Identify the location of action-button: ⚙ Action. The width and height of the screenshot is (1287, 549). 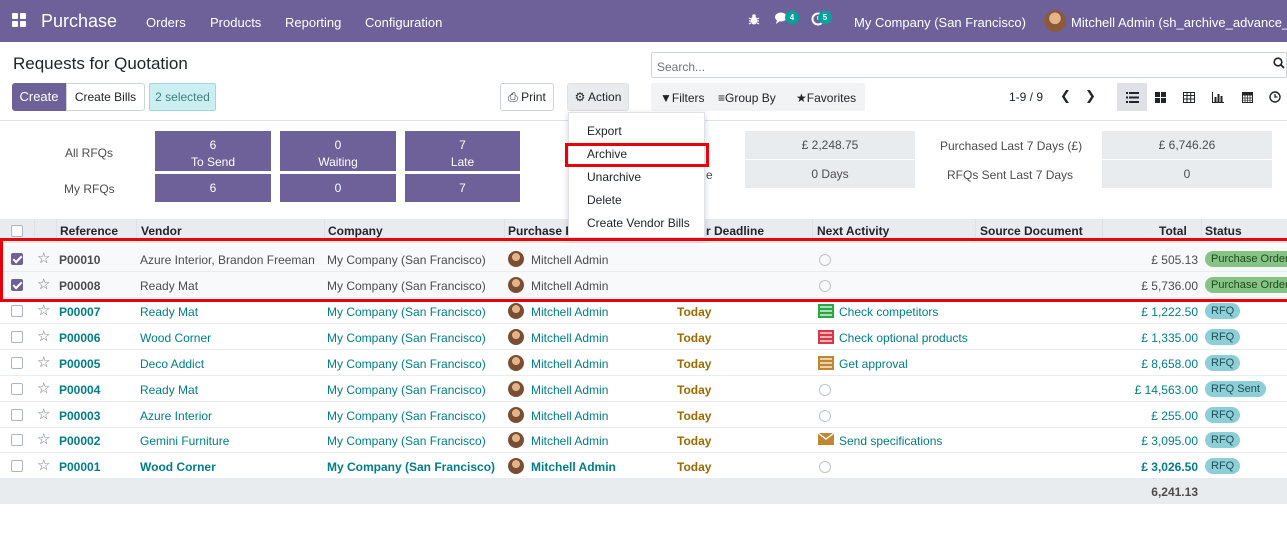
(598, 97).